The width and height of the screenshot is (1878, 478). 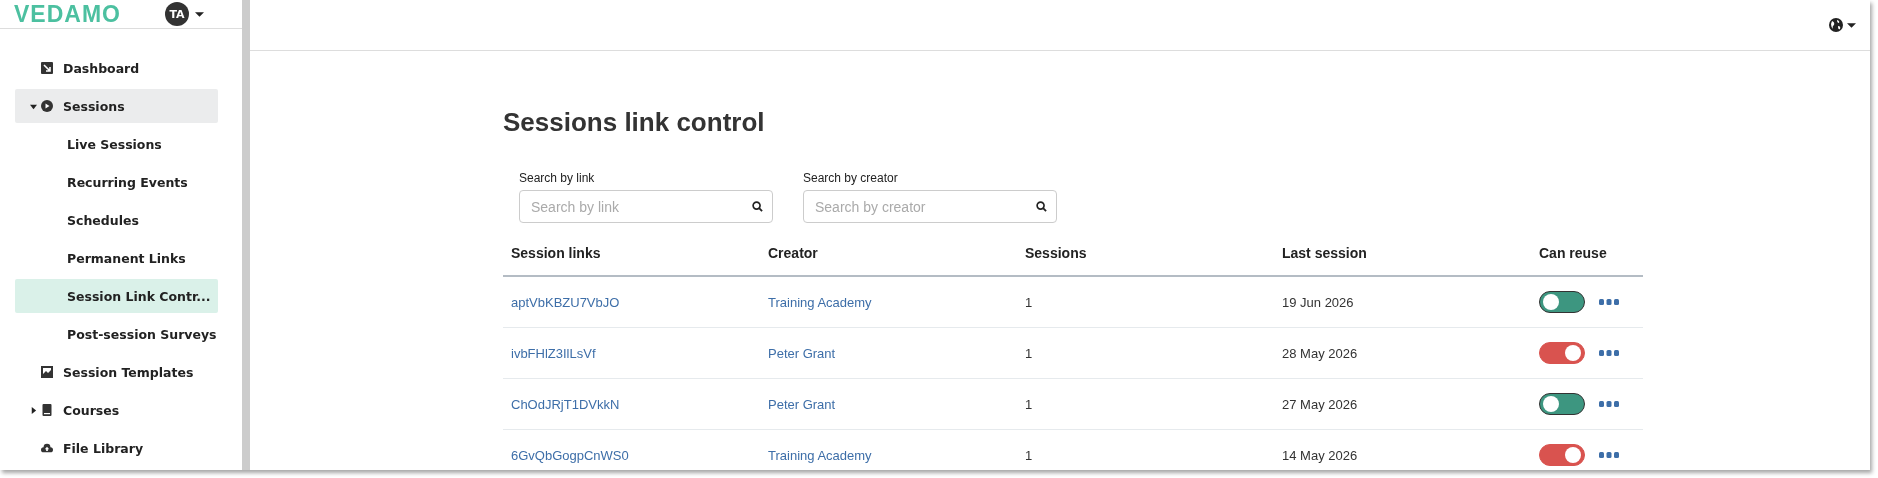 What do you see at coordinates (570, 455) in the screenshot?
I see `session-link: 6GvQbGogpCnWS0` at bounding box center [570, 455].